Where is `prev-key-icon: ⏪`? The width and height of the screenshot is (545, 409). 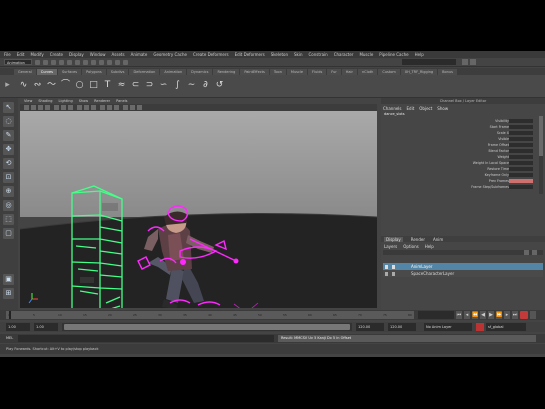
prev-key-icon: ⏪ is located at coordinates (475, 315).